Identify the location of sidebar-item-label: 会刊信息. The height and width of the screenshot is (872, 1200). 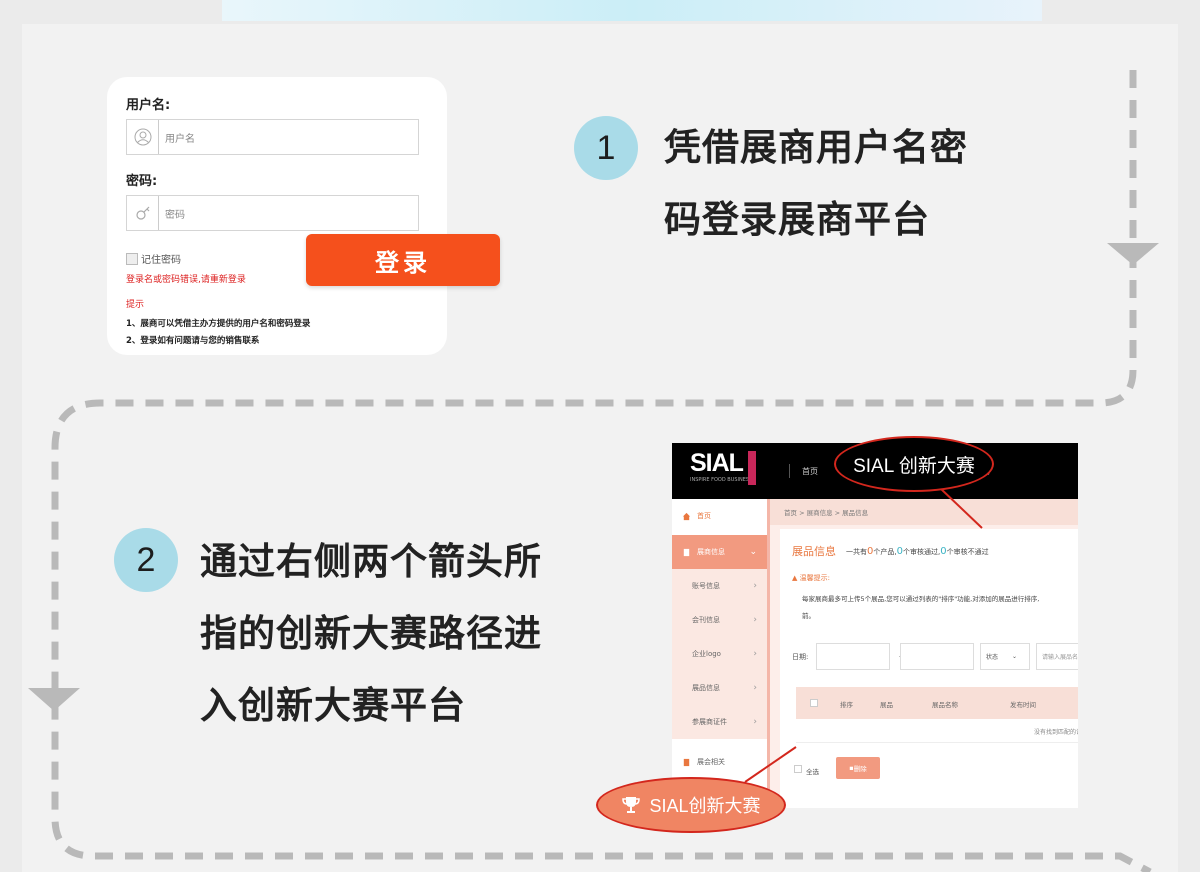
(706, 620).